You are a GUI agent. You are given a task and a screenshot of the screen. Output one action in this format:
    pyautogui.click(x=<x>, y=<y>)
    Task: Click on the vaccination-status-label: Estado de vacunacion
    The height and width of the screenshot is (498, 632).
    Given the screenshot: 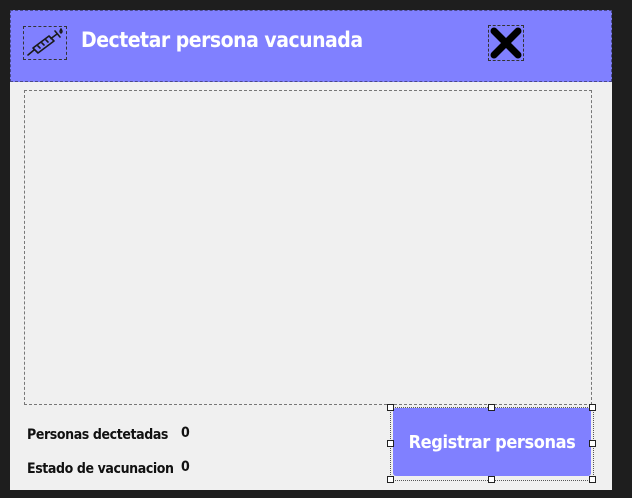 What is the action you would take?
    pyautogui.click(x=100, y=469)
    